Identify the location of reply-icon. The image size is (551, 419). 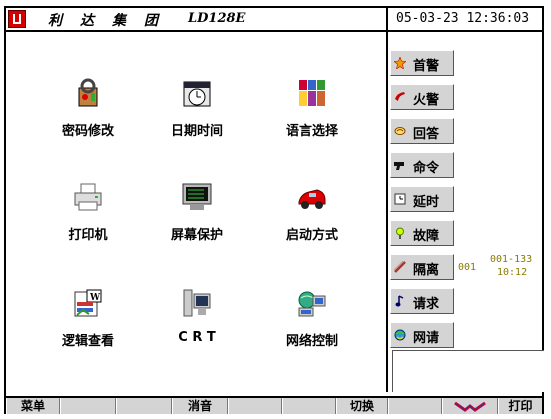
(400, 131).